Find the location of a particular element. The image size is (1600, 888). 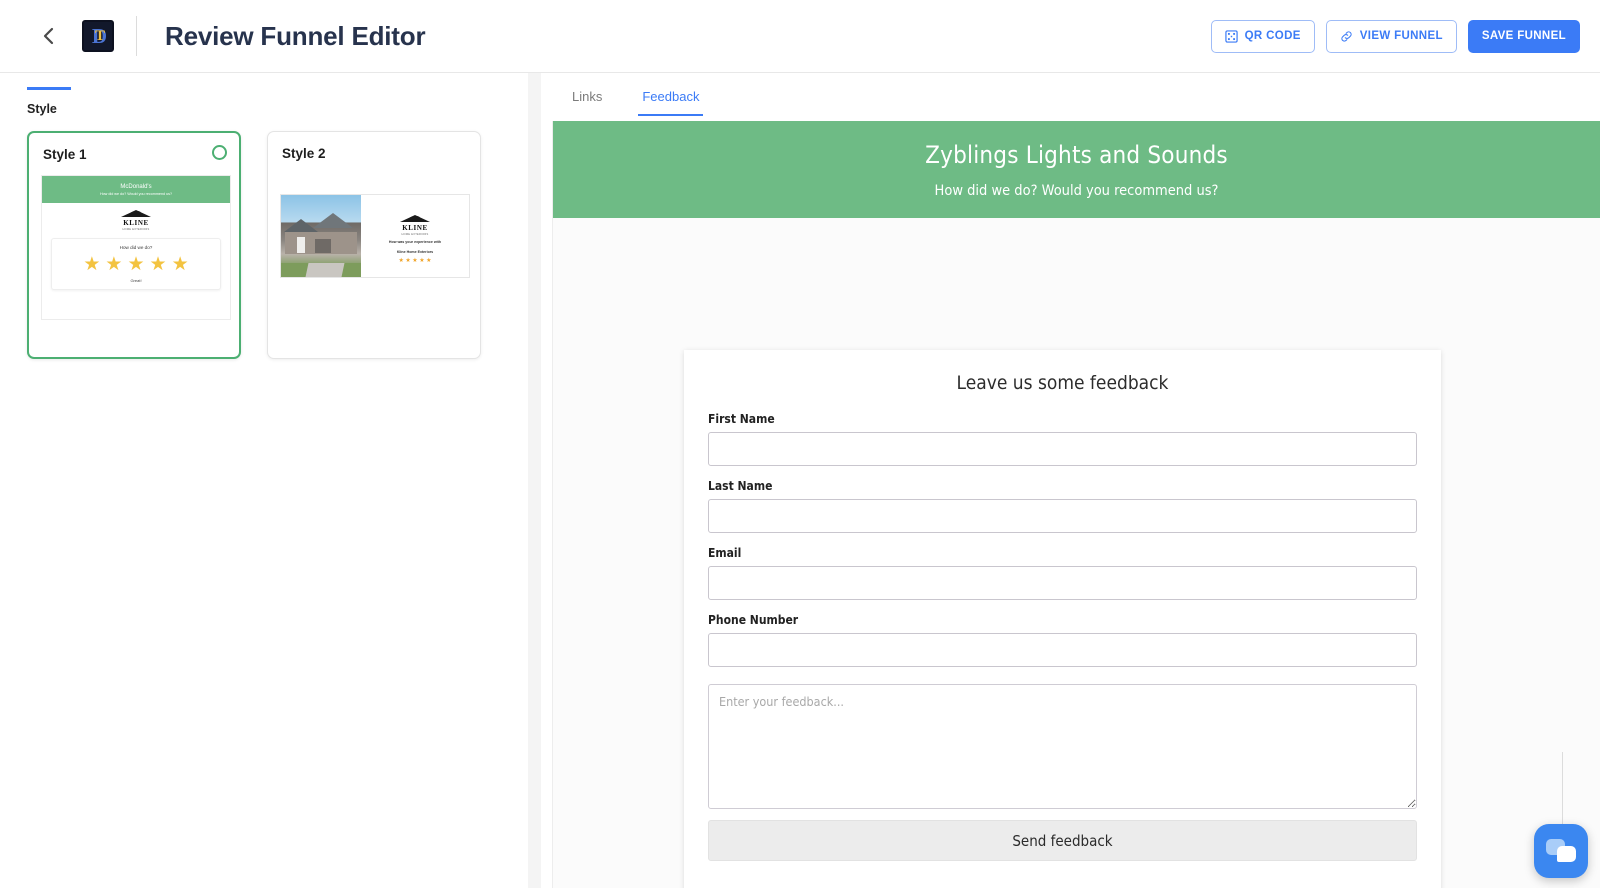

style-2-preview-stars: ★ ★ ★ ★ ★ is located at coordinates (415, 261).